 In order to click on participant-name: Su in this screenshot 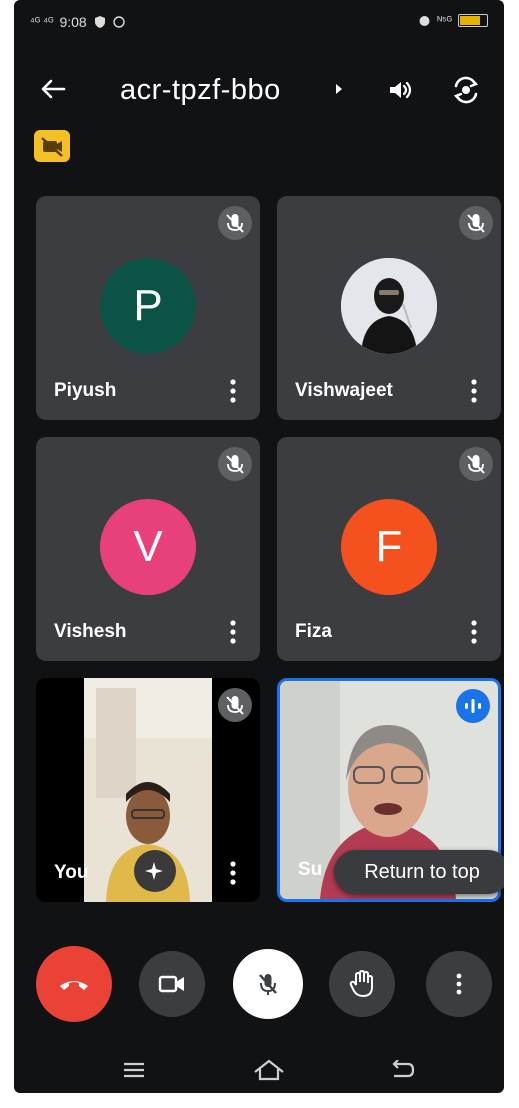, I will do `click(310, 869)`.